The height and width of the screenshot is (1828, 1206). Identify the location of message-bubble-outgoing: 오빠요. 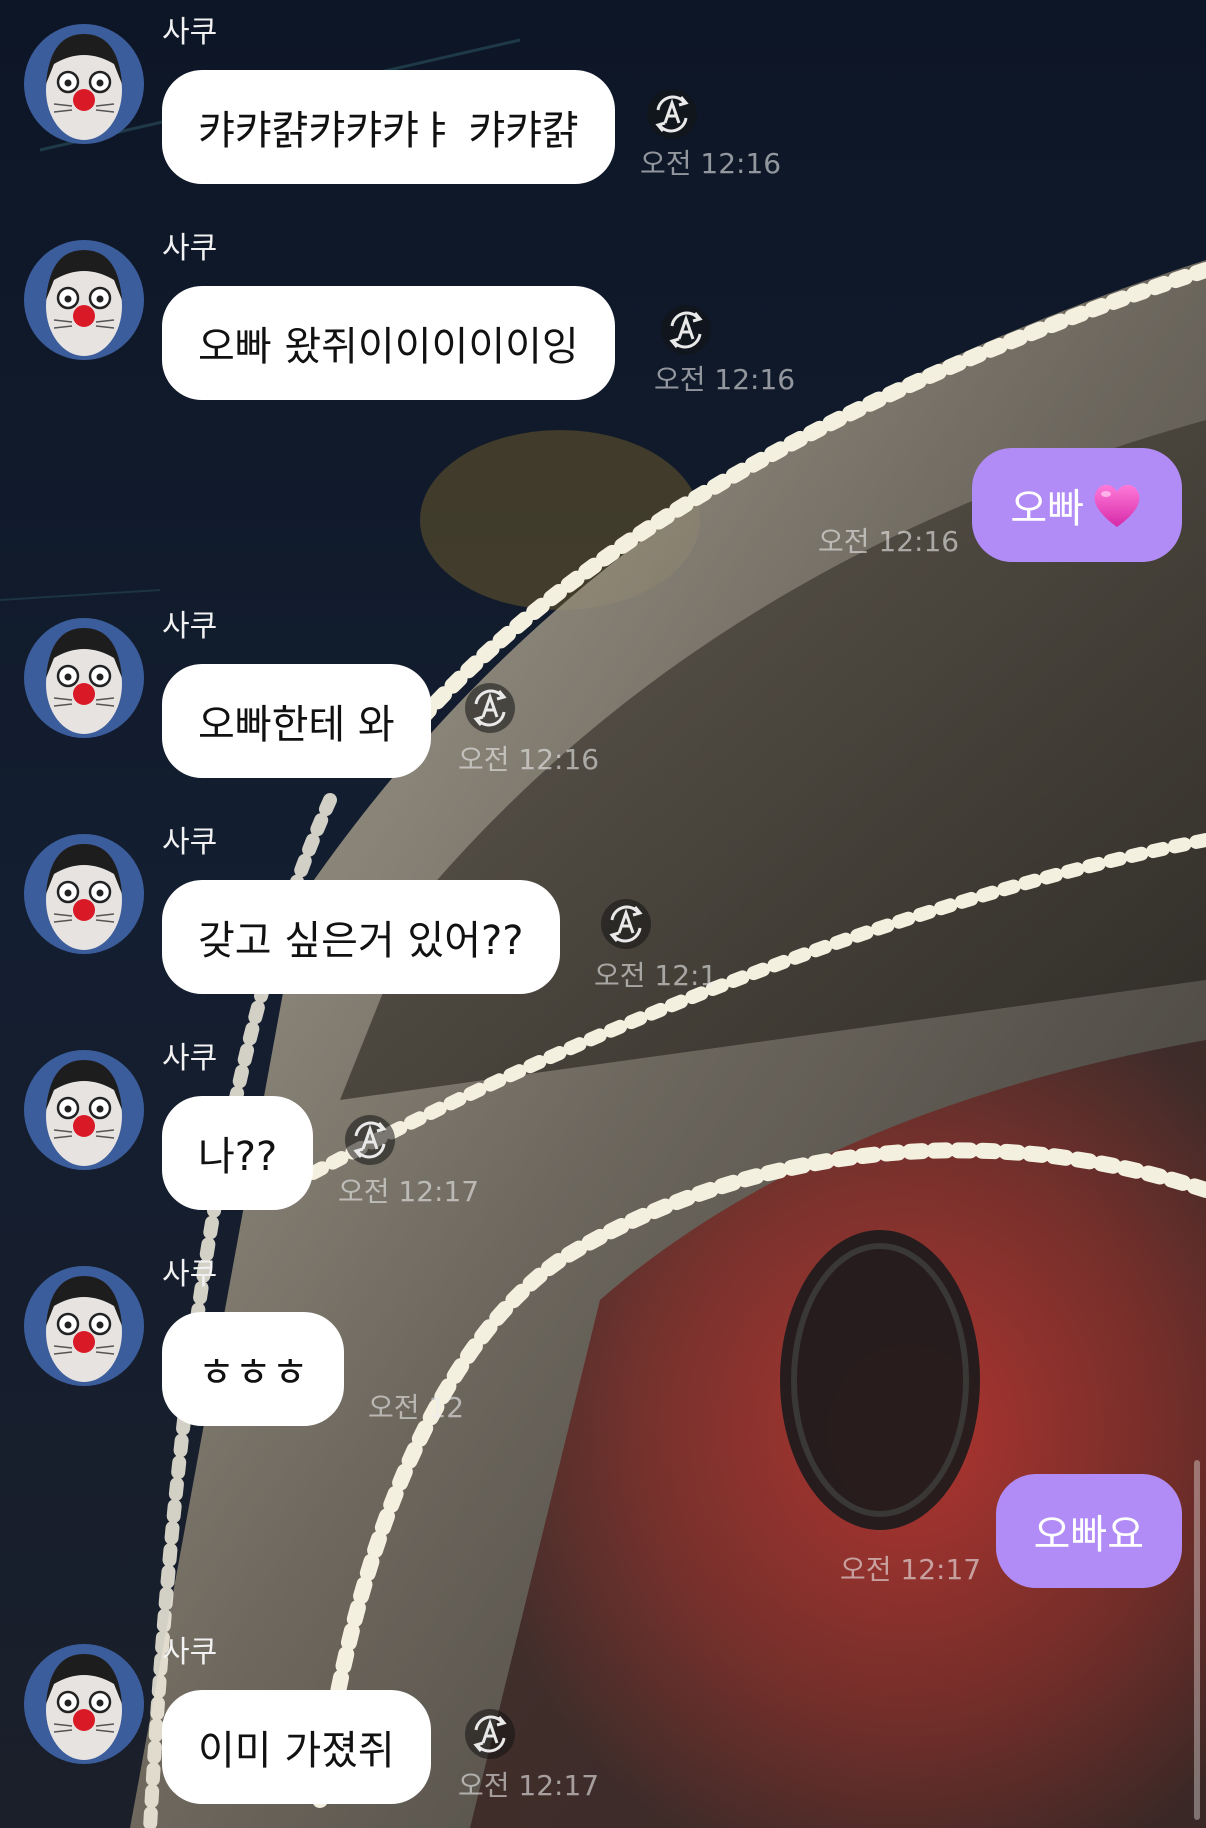
(1088, 1531).